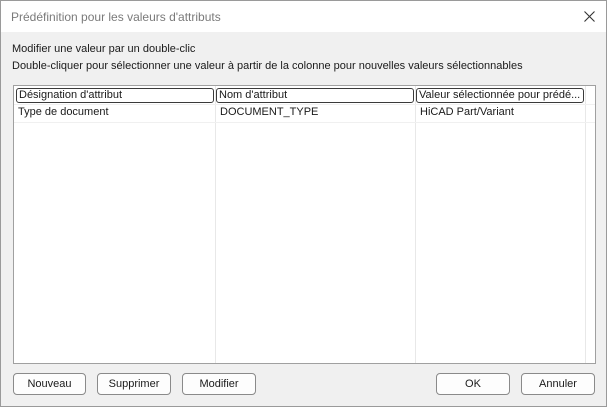  I want to click on table-cell-selected-value: HiCAD Part/Variant, so click(467, 112).